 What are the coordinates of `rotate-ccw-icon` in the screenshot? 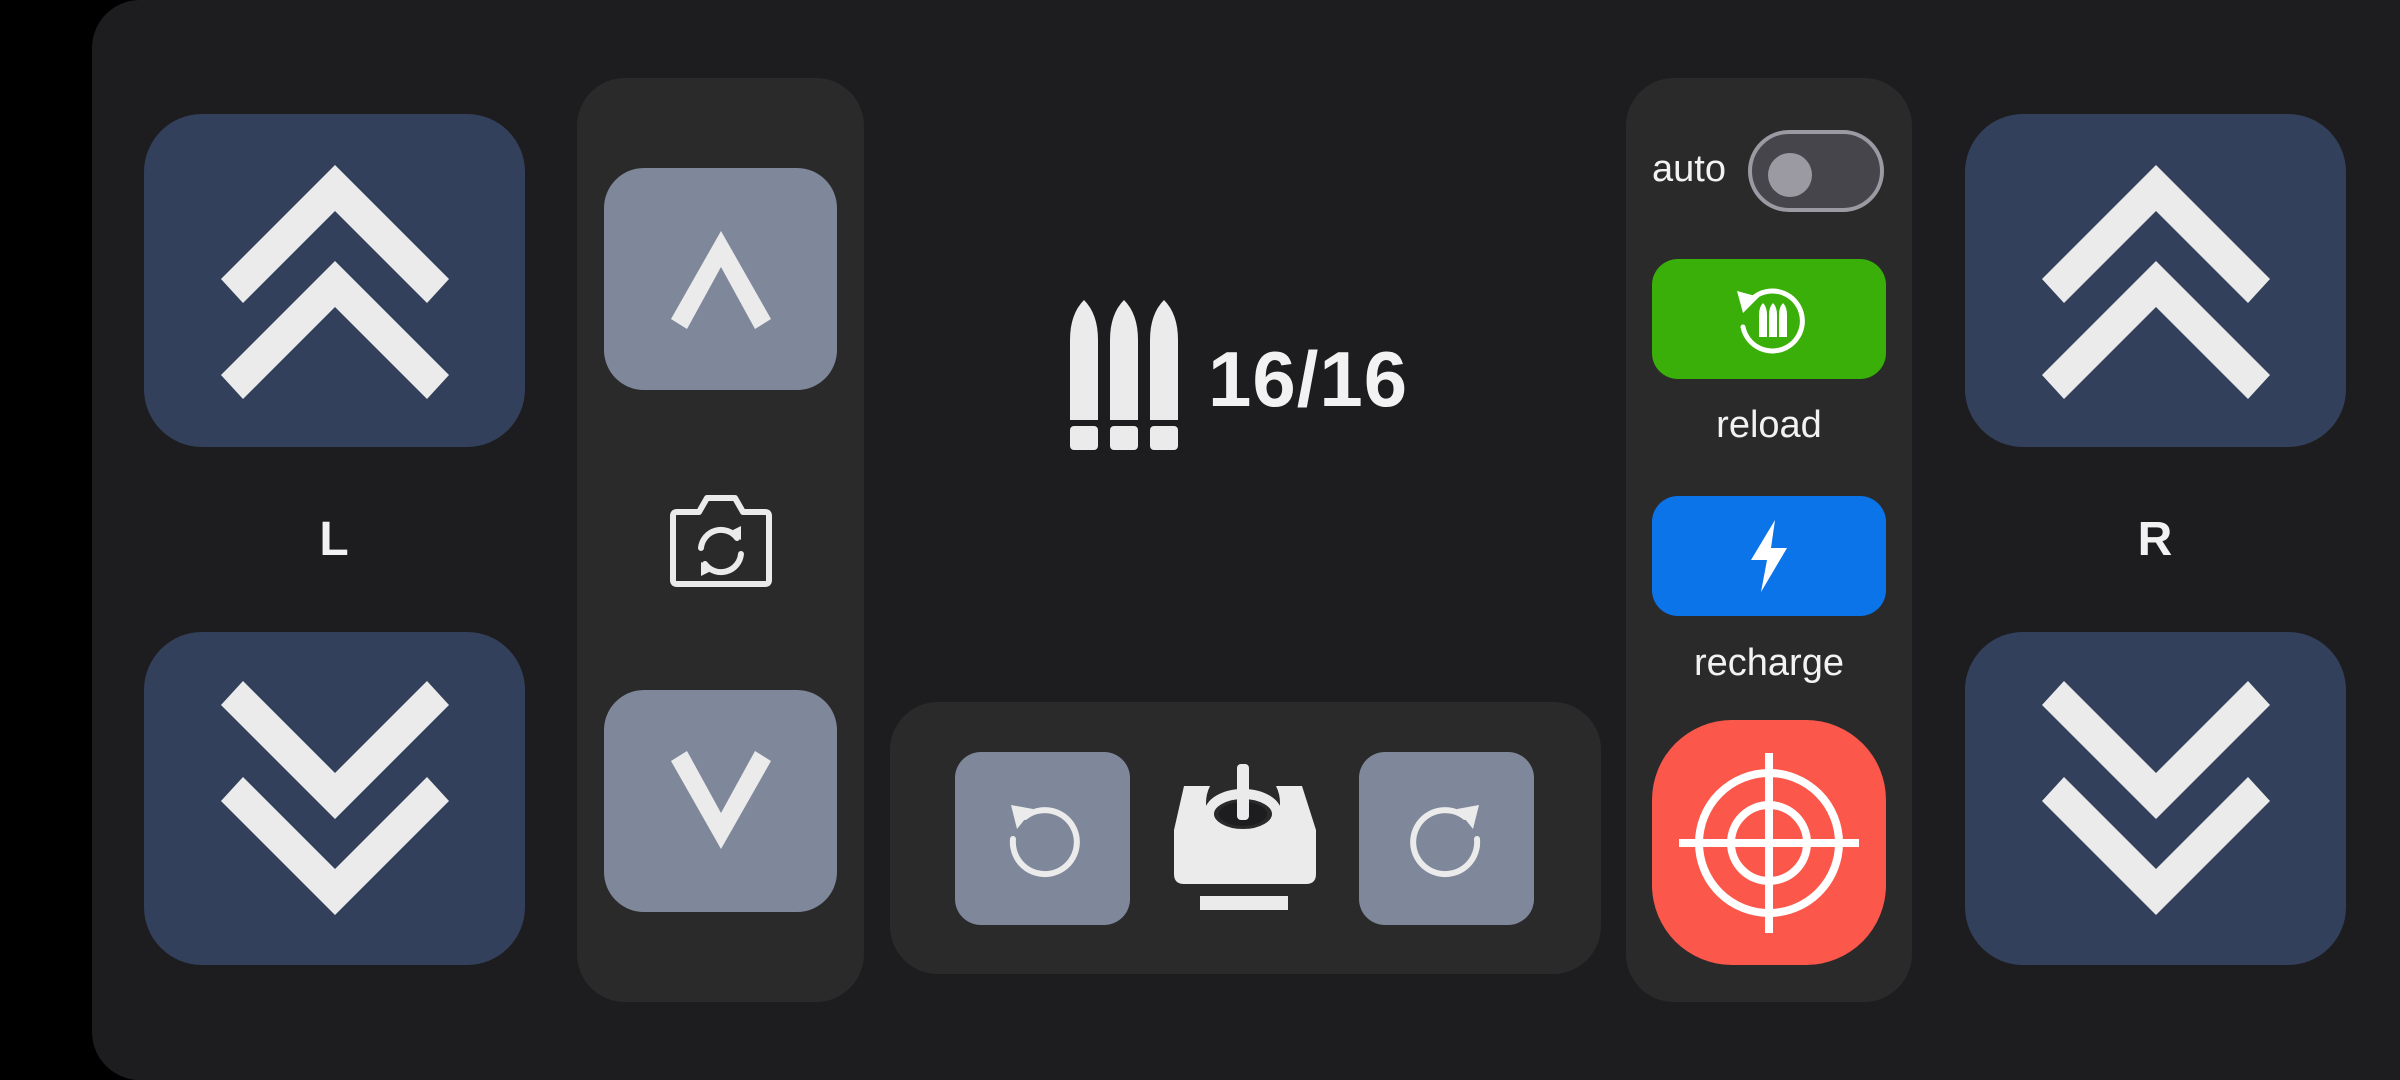 It's located at (1044, 840).